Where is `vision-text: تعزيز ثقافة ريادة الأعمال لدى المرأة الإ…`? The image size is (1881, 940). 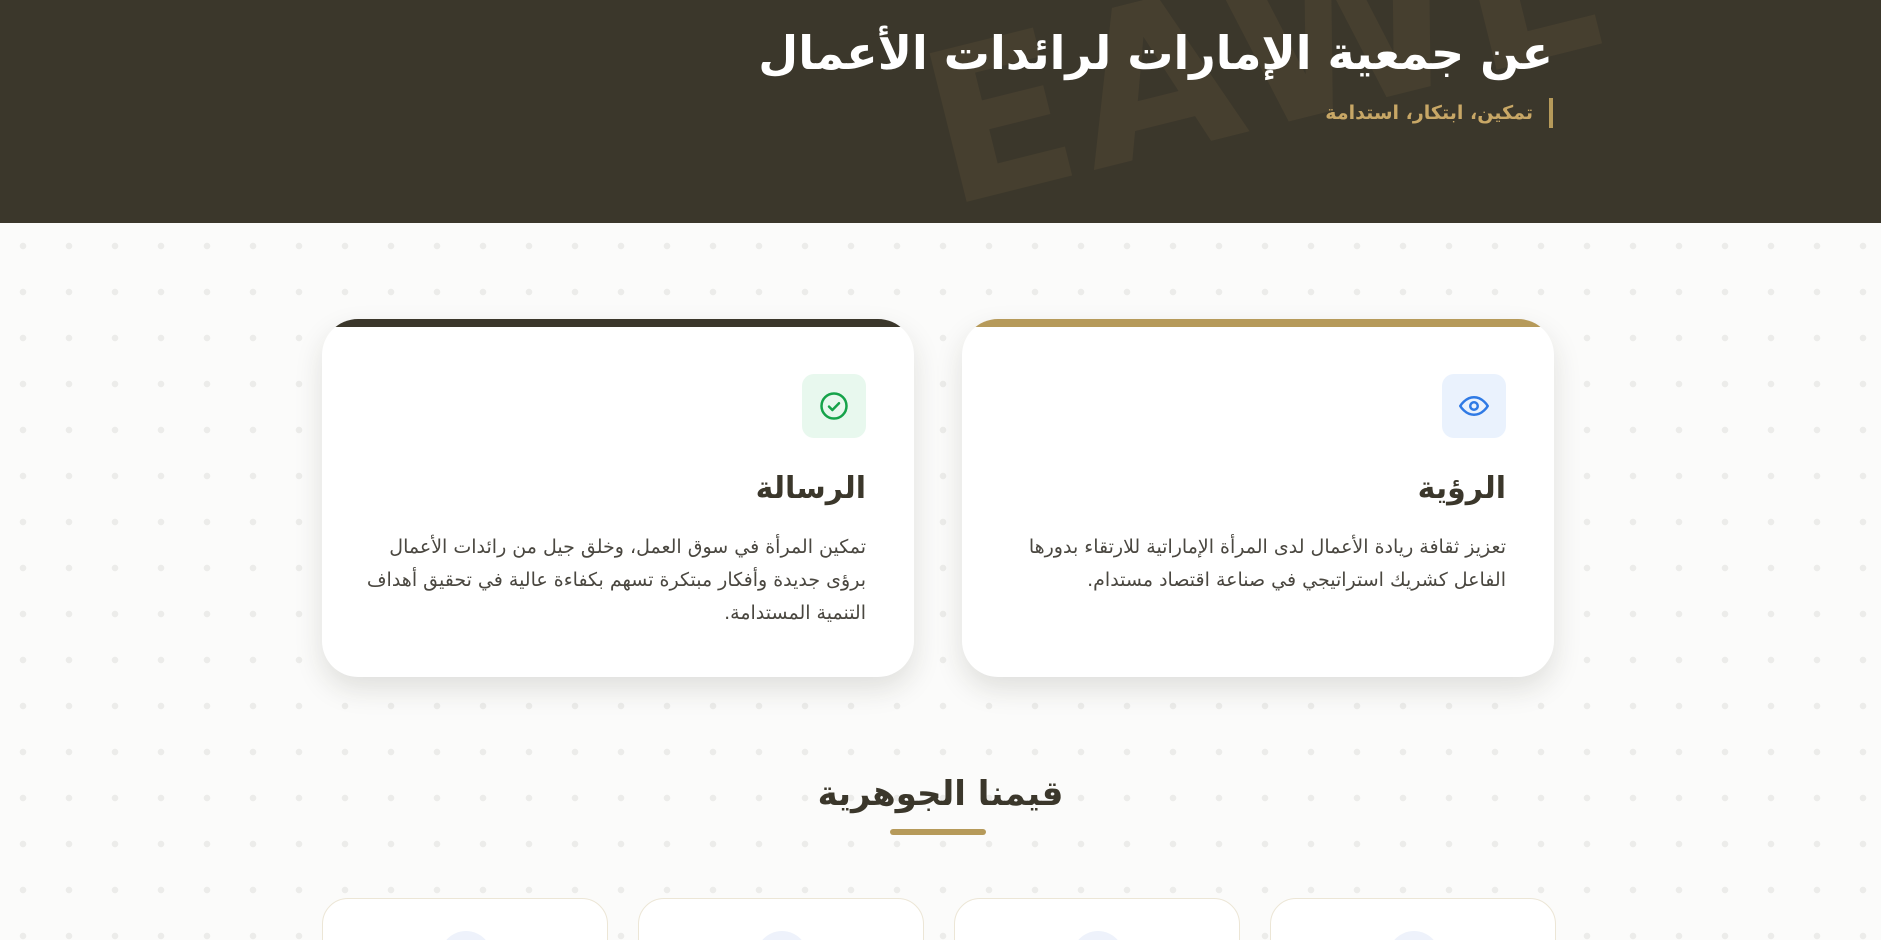
vision-text: تعزيز ثقافة ريادة الأعمال لدى المرأة الإ… is located at coordinates (1267, 563).